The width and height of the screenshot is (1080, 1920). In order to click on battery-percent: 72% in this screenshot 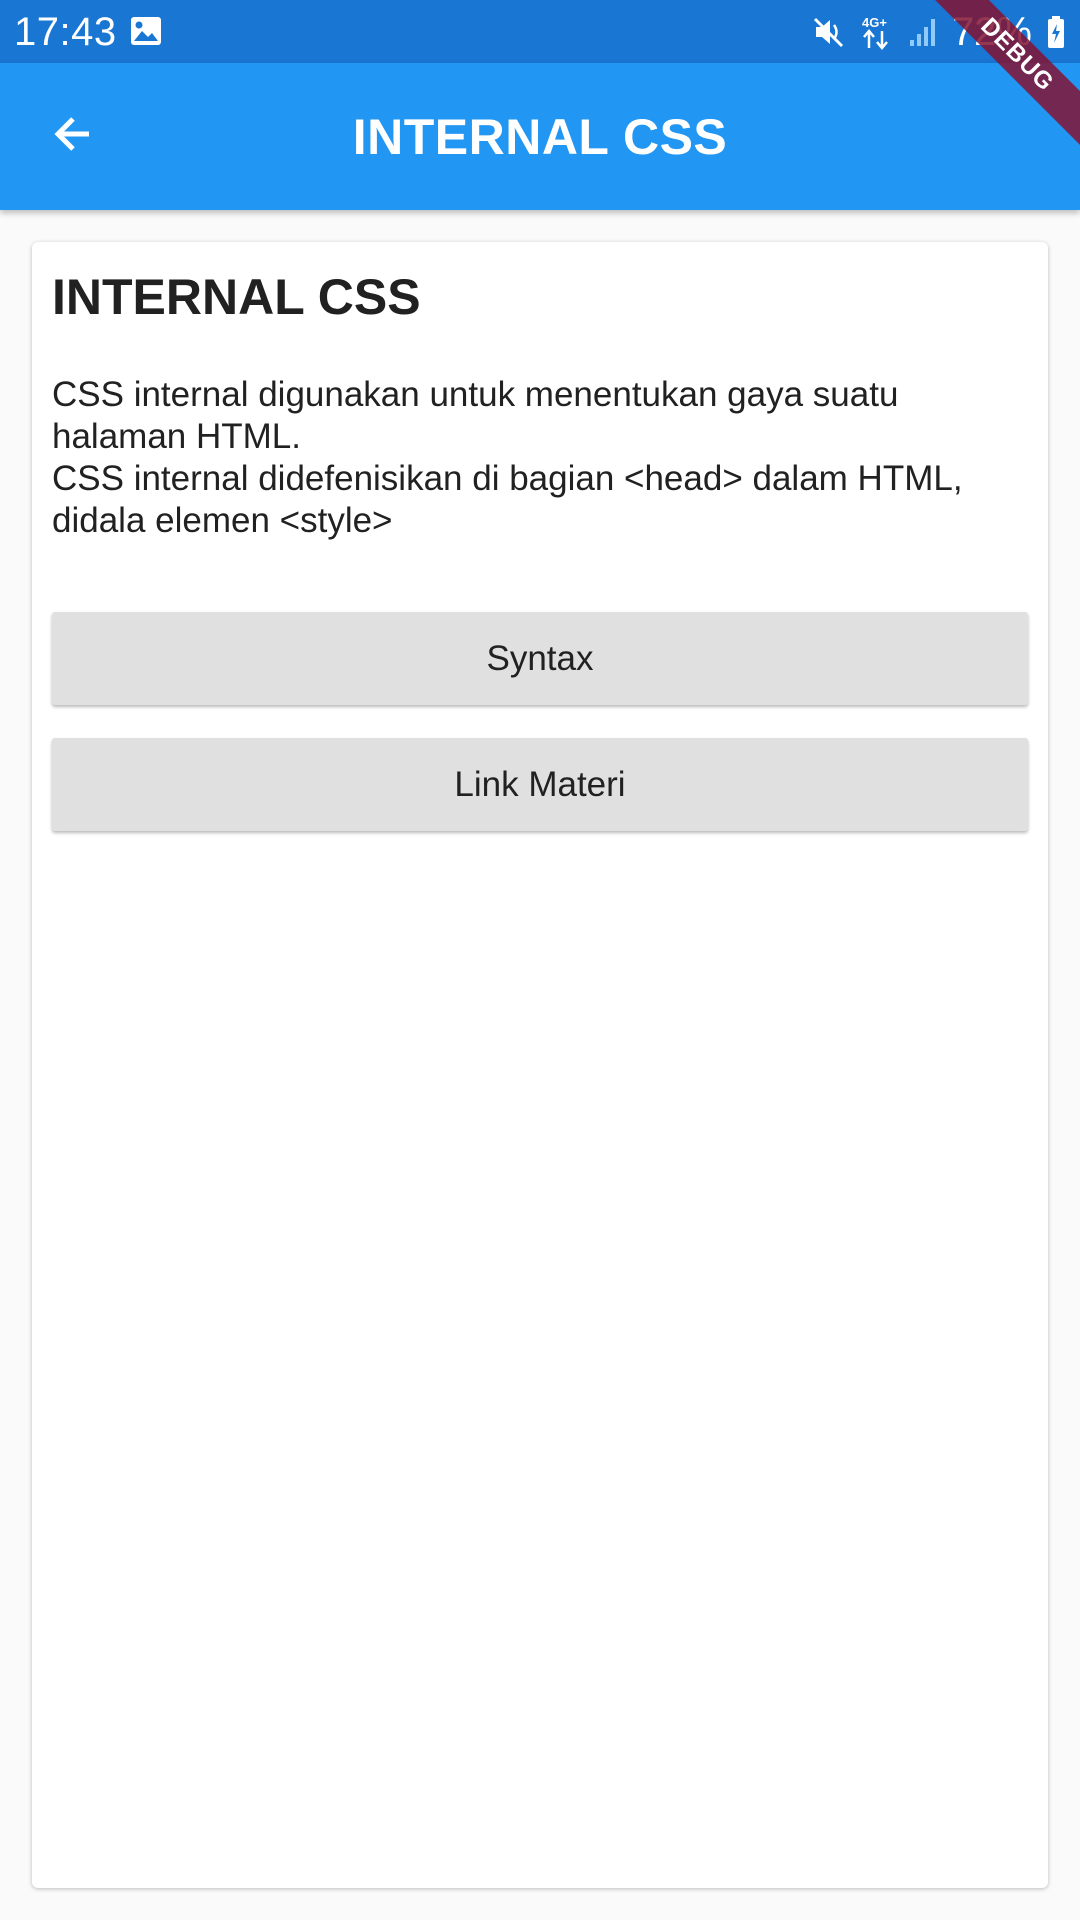, I will do `click(991, 32)`.